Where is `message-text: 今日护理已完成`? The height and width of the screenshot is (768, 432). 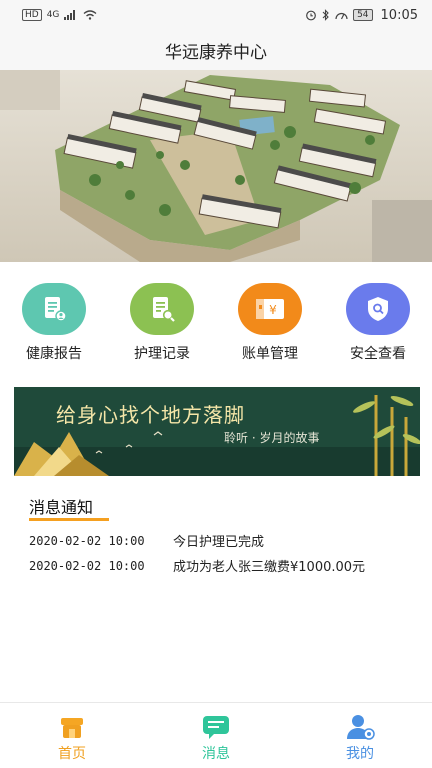
message-text: 今日护理已完成 is located at coordinates (219, 542).